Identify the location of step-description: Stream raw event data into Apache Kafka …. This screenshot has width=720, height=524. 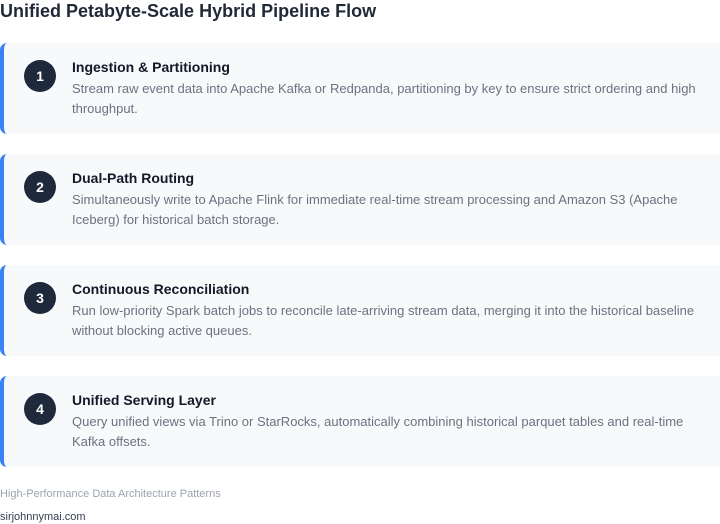
(384, 98).